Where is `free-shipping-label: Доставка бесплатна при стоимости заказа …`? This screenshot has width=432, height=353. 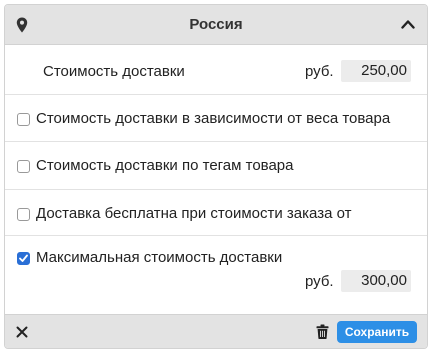
free-shipping-label: Доставка бесплатна при стоимости заказа … is located at coordinates (194, 213).